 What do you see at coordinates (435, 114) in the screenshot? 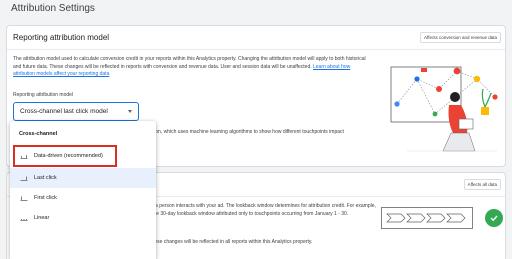
I see `node-green` at bounding box center [435, 114].